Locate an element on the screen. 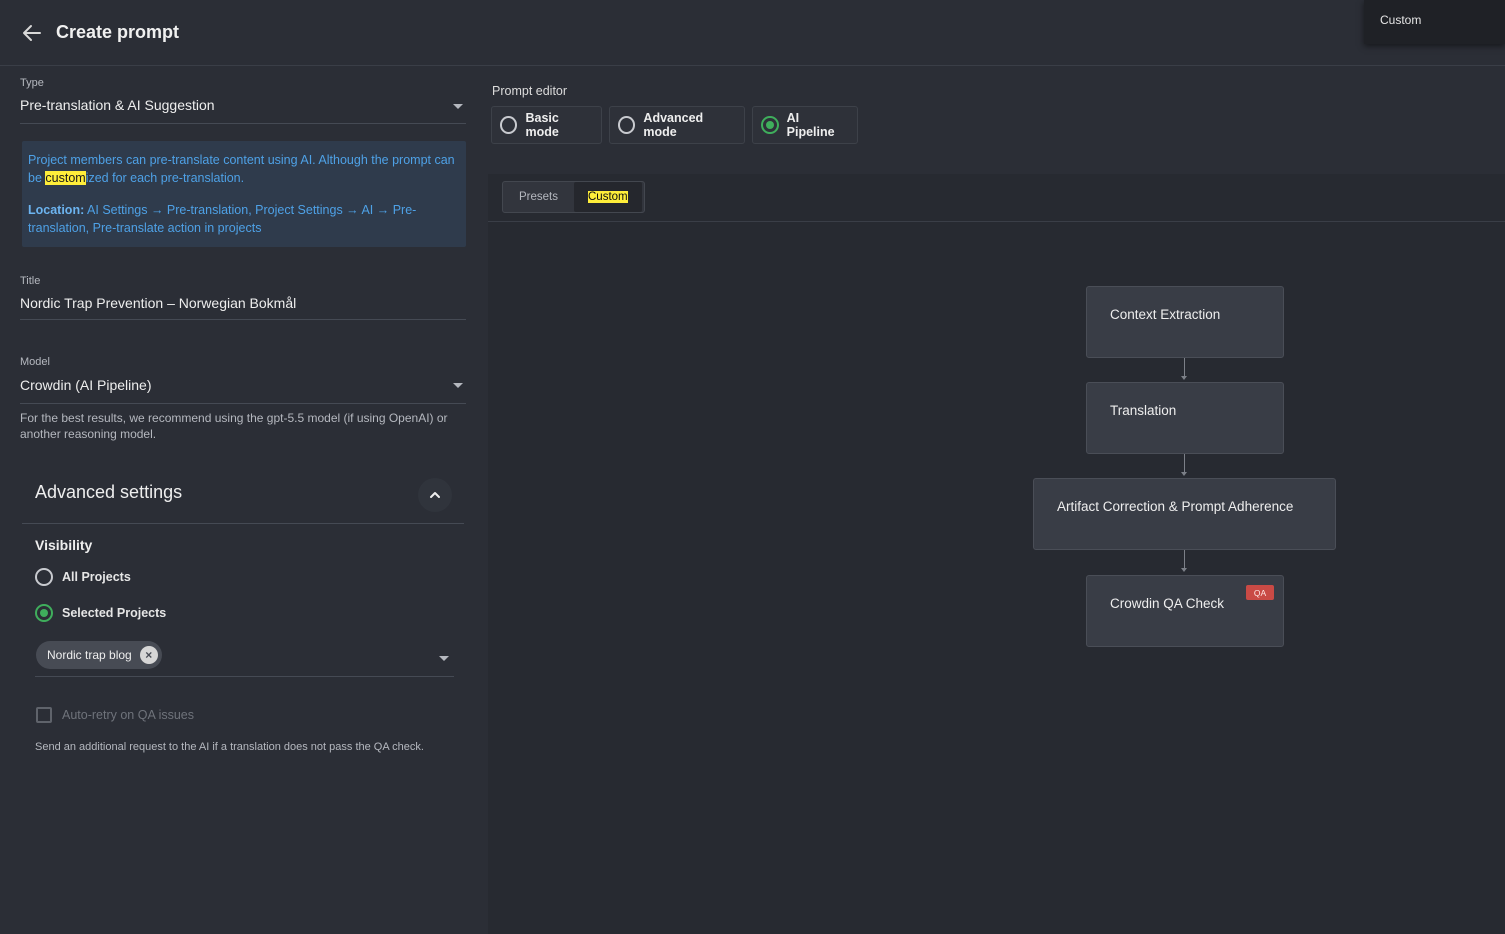  model-label: Model is located at coordinates (35, 362).